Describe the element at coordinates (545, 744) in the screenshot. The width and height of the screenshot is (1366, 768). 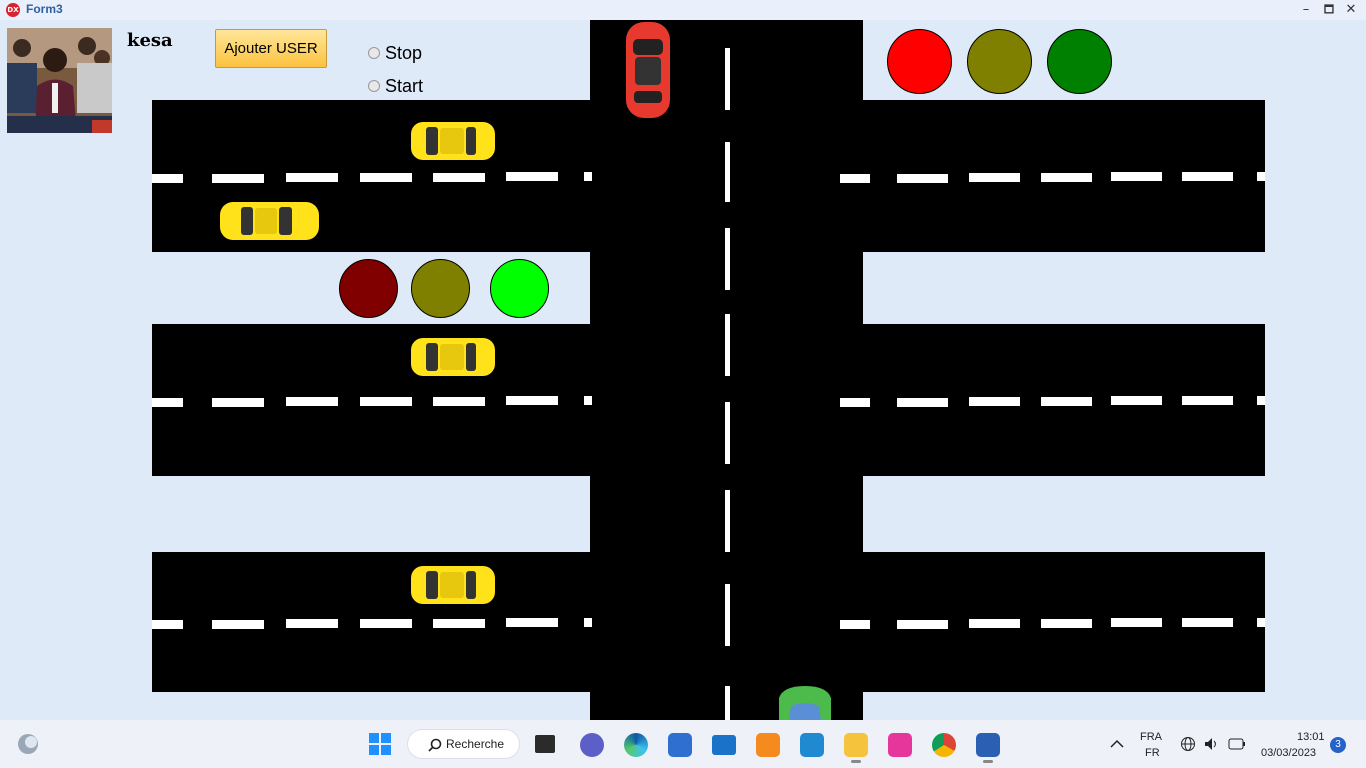
I see `task-view-icon` at that location.